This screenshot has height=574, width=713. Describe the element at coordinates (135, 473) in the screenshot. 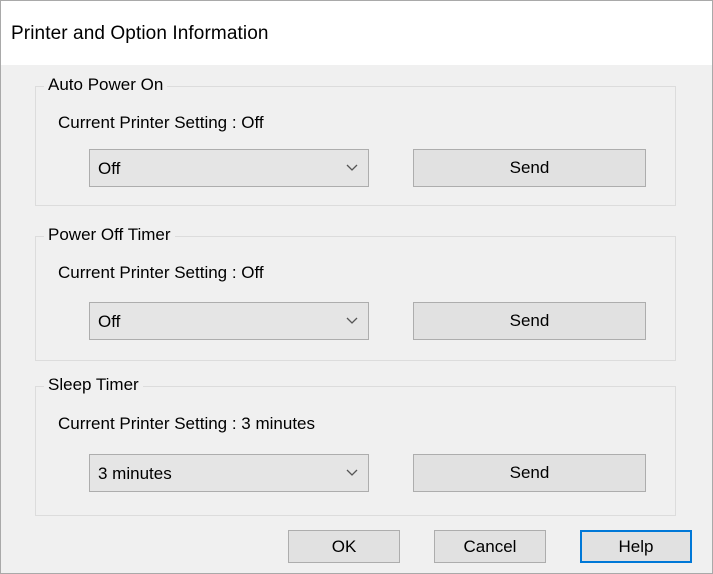

I see `sleep-timer-selected-value: 3 minutes` at that location.